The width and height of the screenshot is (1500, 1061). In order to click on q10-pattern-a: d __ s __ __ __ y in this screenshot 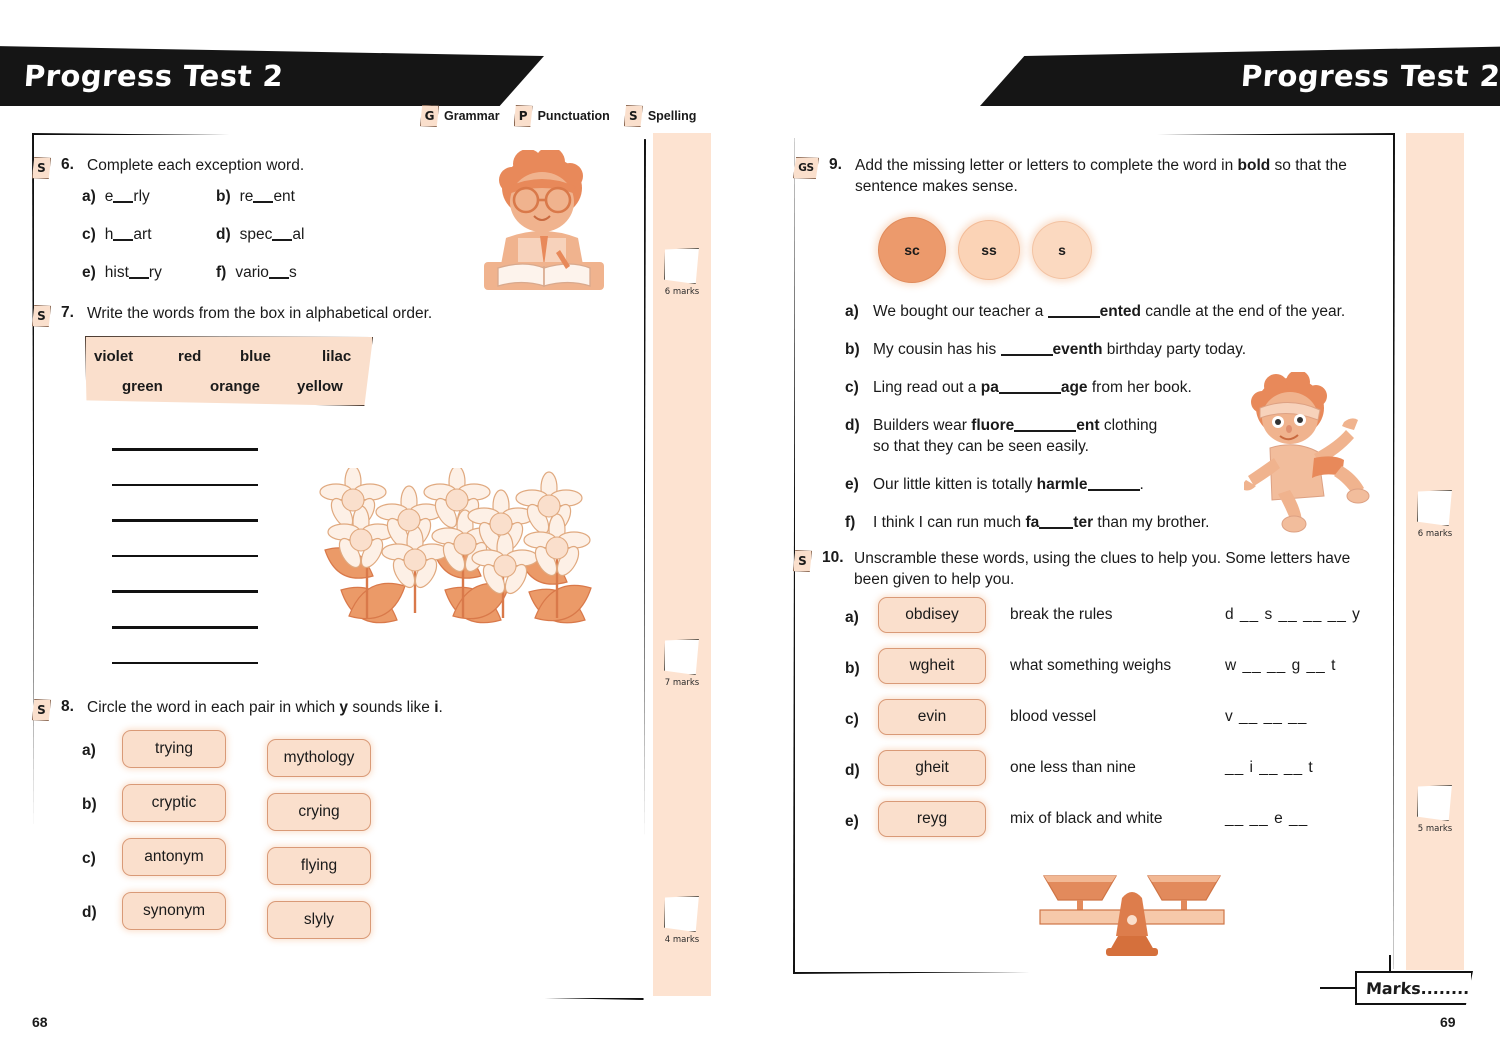, I will do `click(1293, 615)`.